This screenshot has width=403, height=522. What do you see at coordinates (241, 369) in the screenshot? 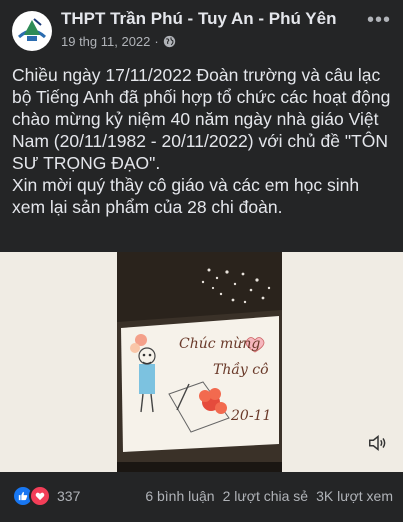
I see `card-text: Thầy cô` at bounding box center [241, 369].